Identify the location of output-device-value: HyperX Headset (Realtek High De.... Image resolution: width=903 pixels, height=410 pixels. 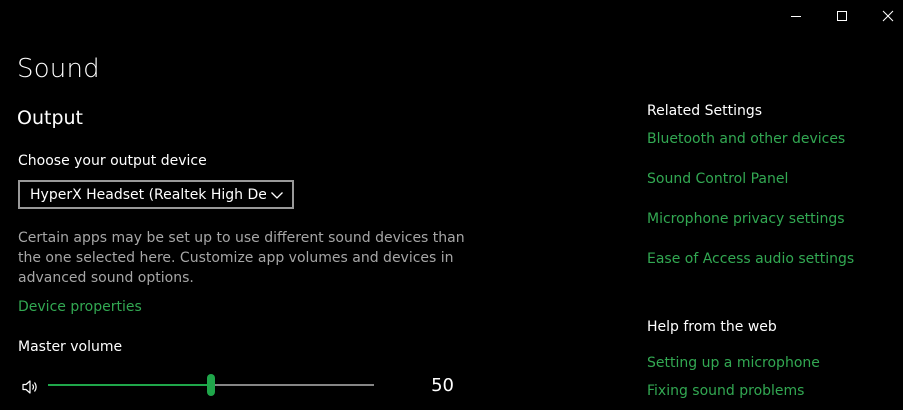
(148, 194).